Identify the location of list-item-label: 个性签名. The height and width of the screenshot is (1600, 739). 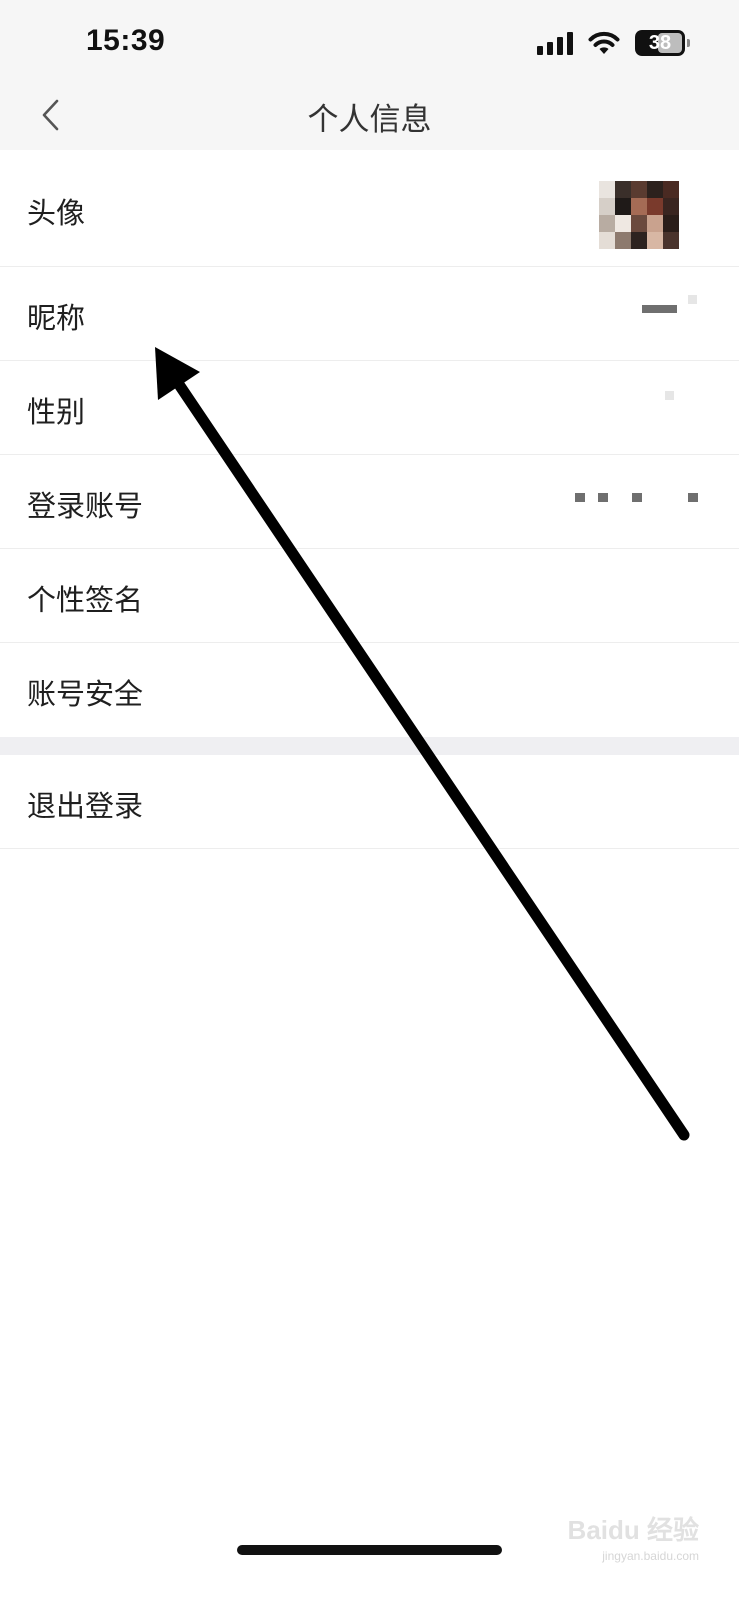
(85, 600).